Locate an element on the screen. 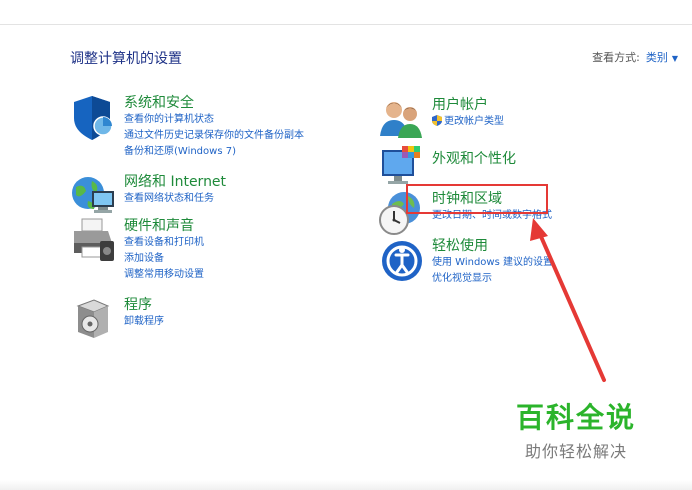 The height and width of the screenshot is (490, 692). bottom-edge is located at coordinates (346, 485).